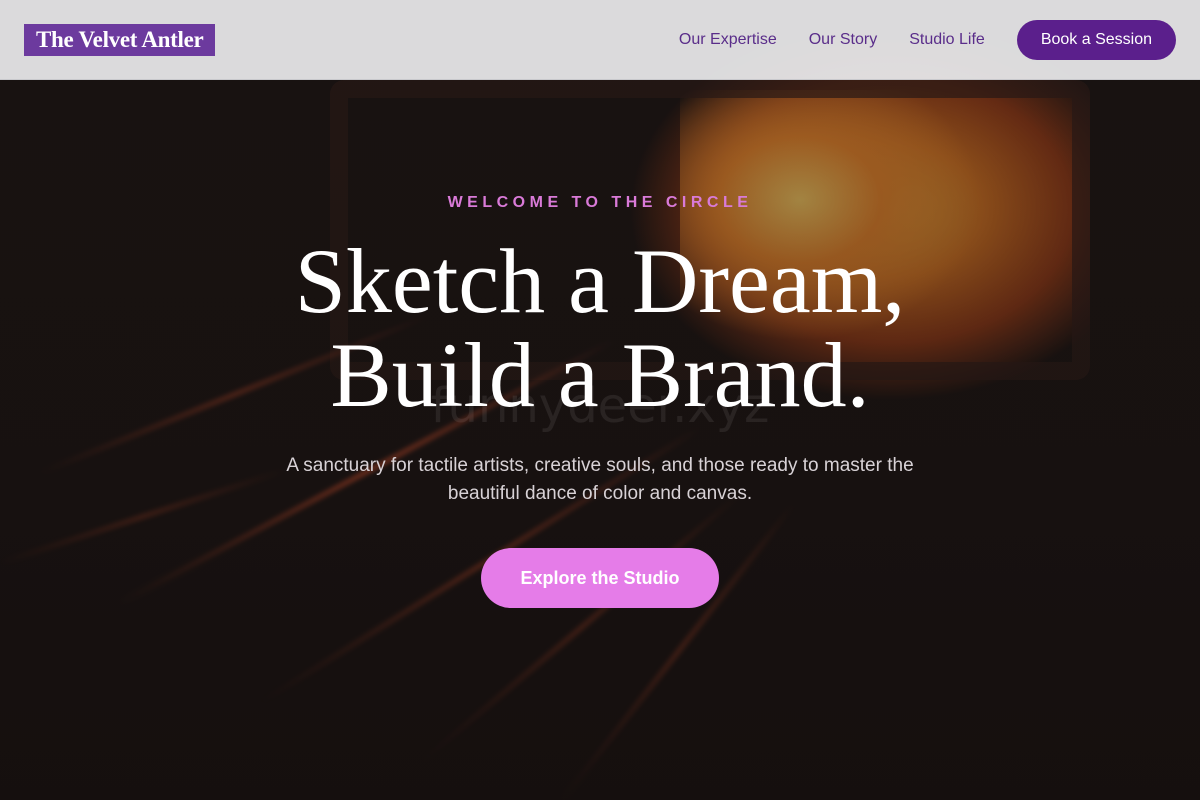  Describe the element at coordinates (843, 40) in the screenshot. I see `nav-link-our-story: Our Story` at that location.